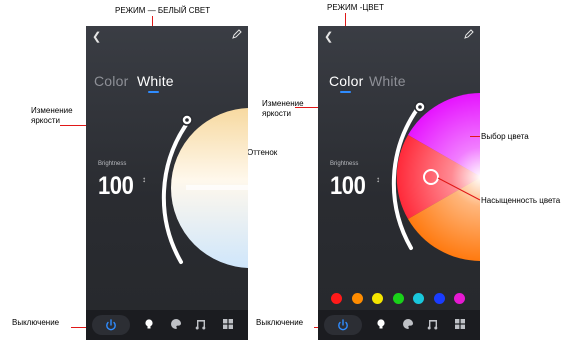 The image size is (578, 340). Describe the element at coordinates (459, 189) in the screenshot. I see `callout-overlay` at that location.